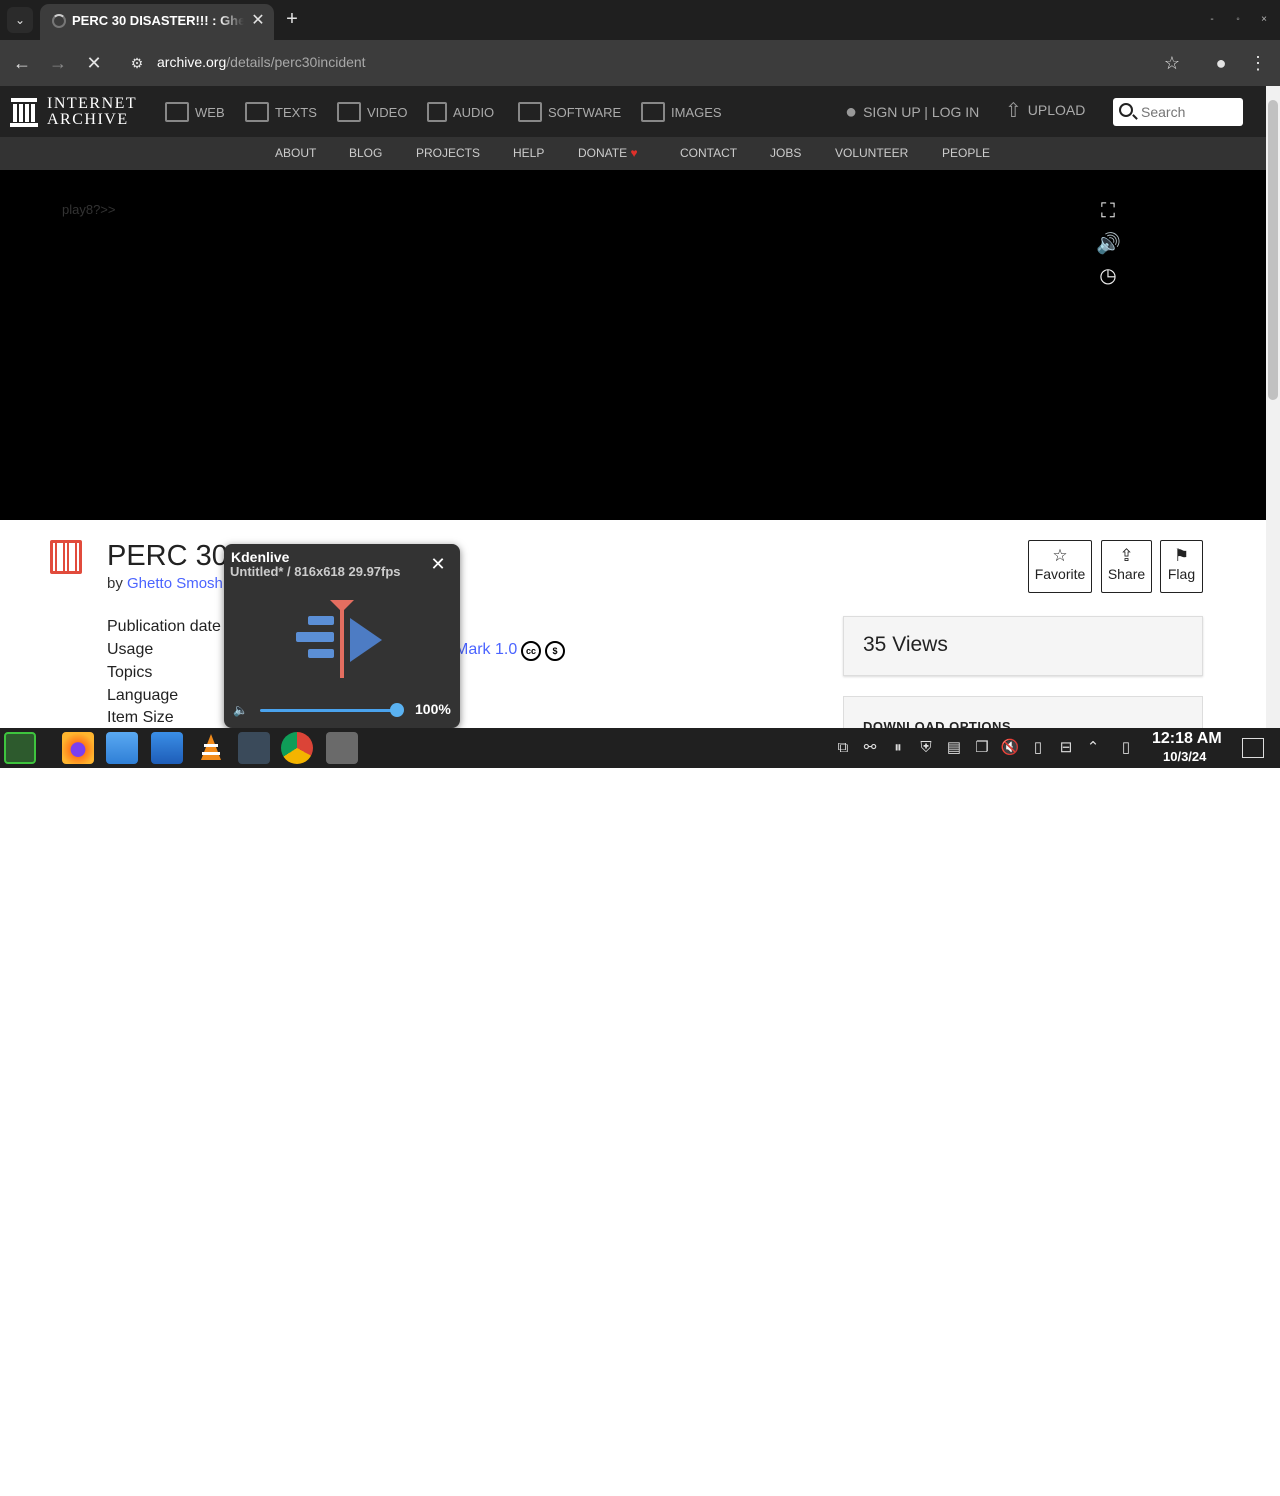 The image size is (1280, 1496). I want to click on author-link: Ghetto Smosh, so click(175, 583).